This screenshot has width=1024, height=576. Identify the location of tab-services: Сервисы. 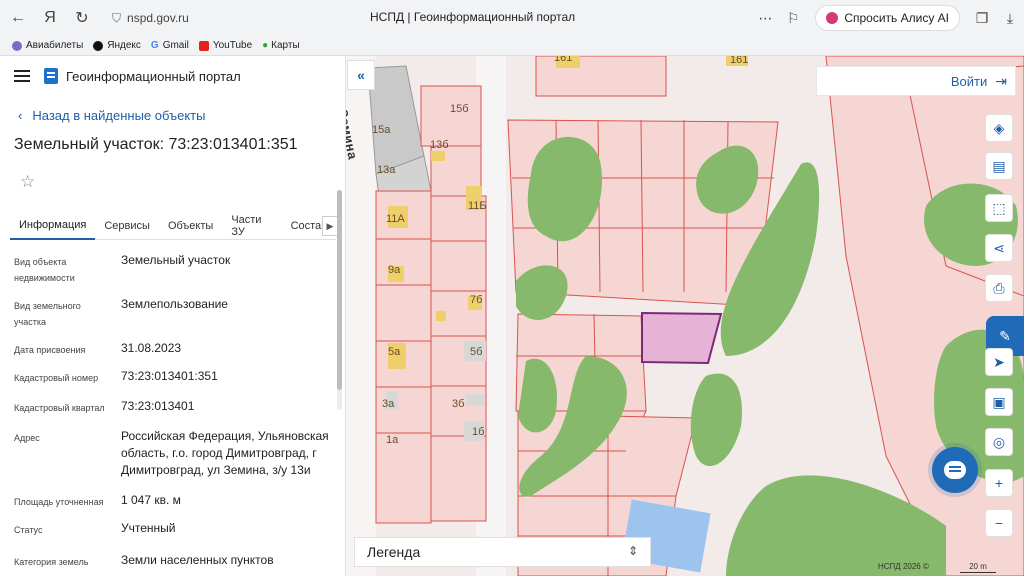
(127, 226).